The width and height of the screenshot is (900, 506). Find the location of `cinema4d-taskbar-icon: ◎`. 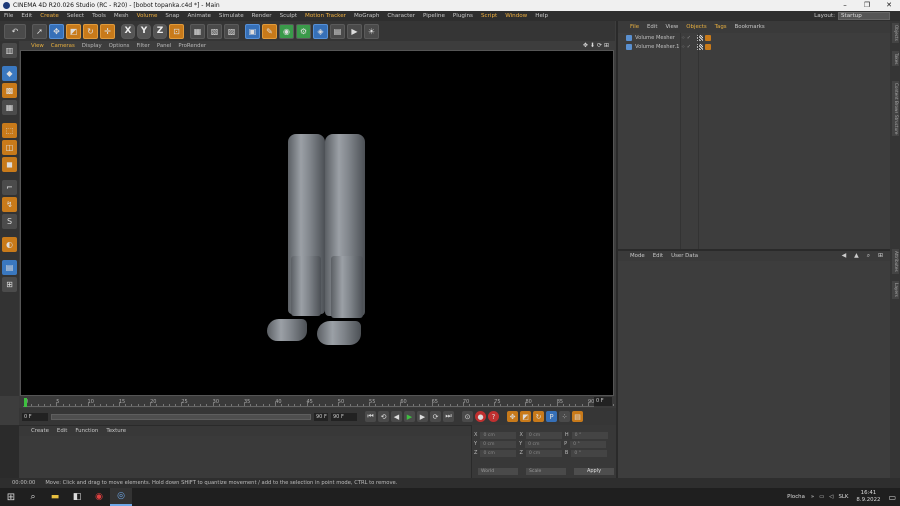

cinema4d-taskbar-icon: ◎ is located at coordinates (121, 497).